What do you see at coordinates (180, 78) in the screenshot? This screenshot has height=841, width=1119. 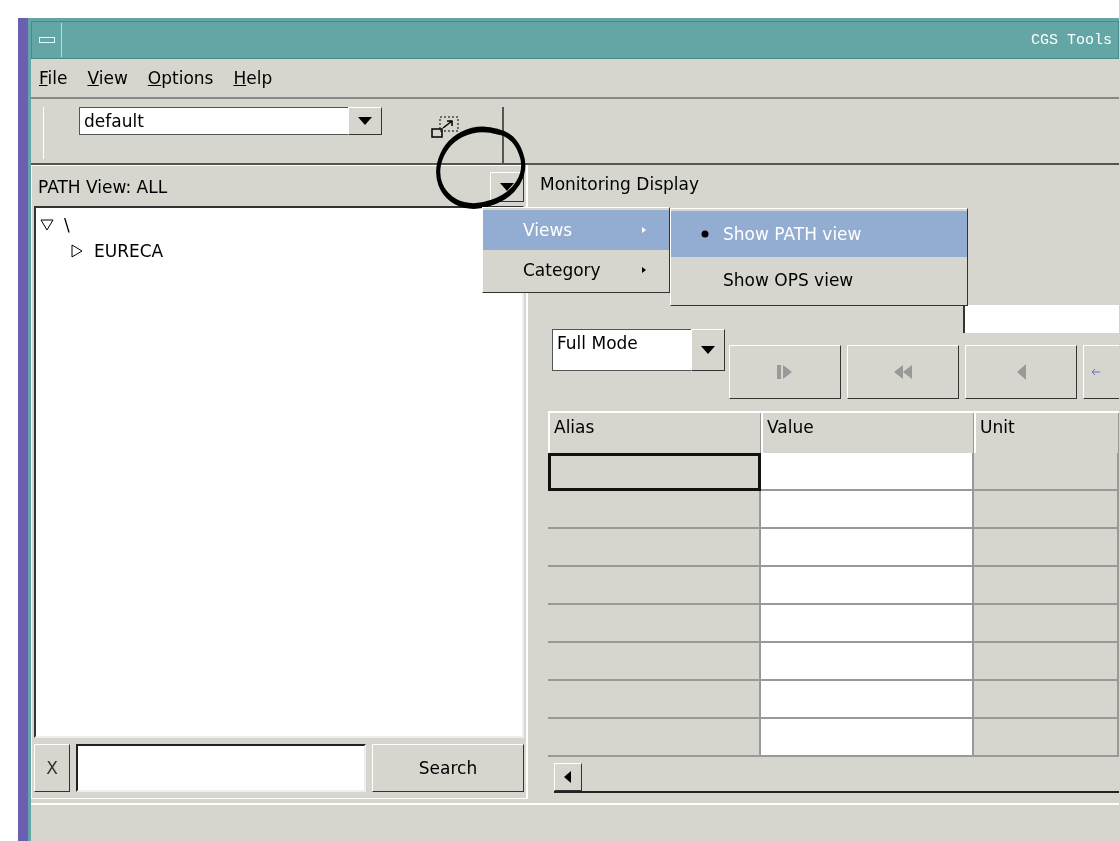 I see `menu-item: Options` at bounding box center [180, 78].